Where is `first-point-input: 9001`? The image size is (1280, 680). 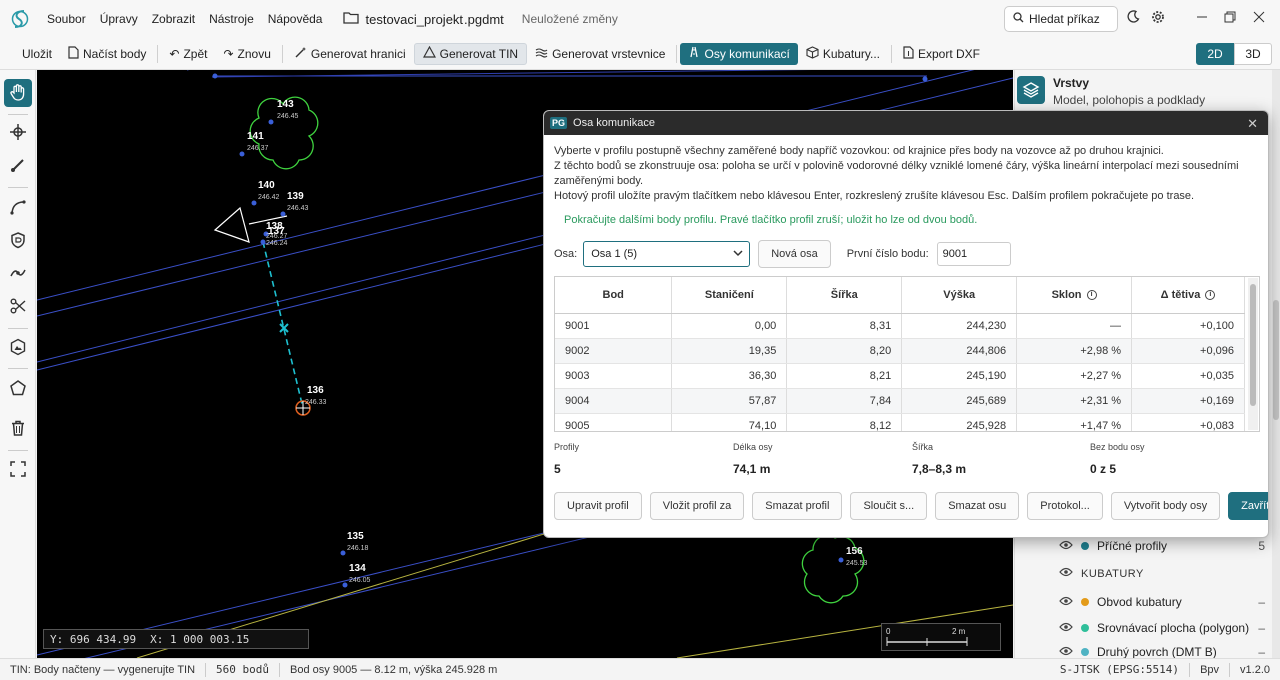
first-point-input: 9001 is located at coordinates (973, 254).